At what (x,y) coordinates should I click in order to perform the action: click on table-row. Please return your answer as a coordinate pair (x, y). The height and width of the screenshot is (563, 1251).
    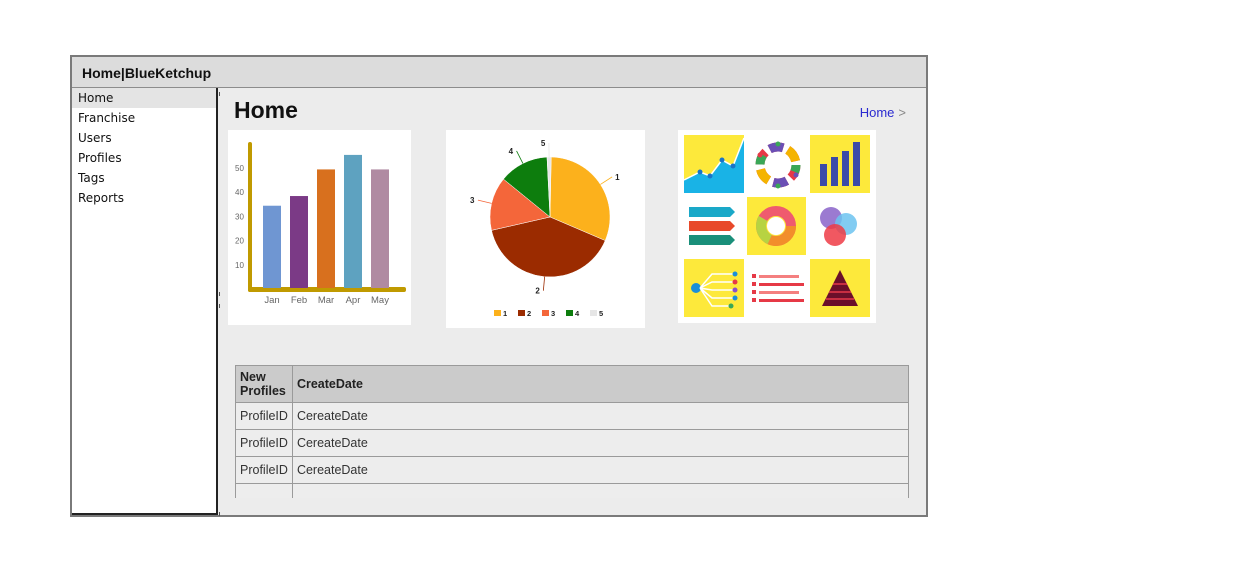
    Looking at the image, I should click on (572, 490).